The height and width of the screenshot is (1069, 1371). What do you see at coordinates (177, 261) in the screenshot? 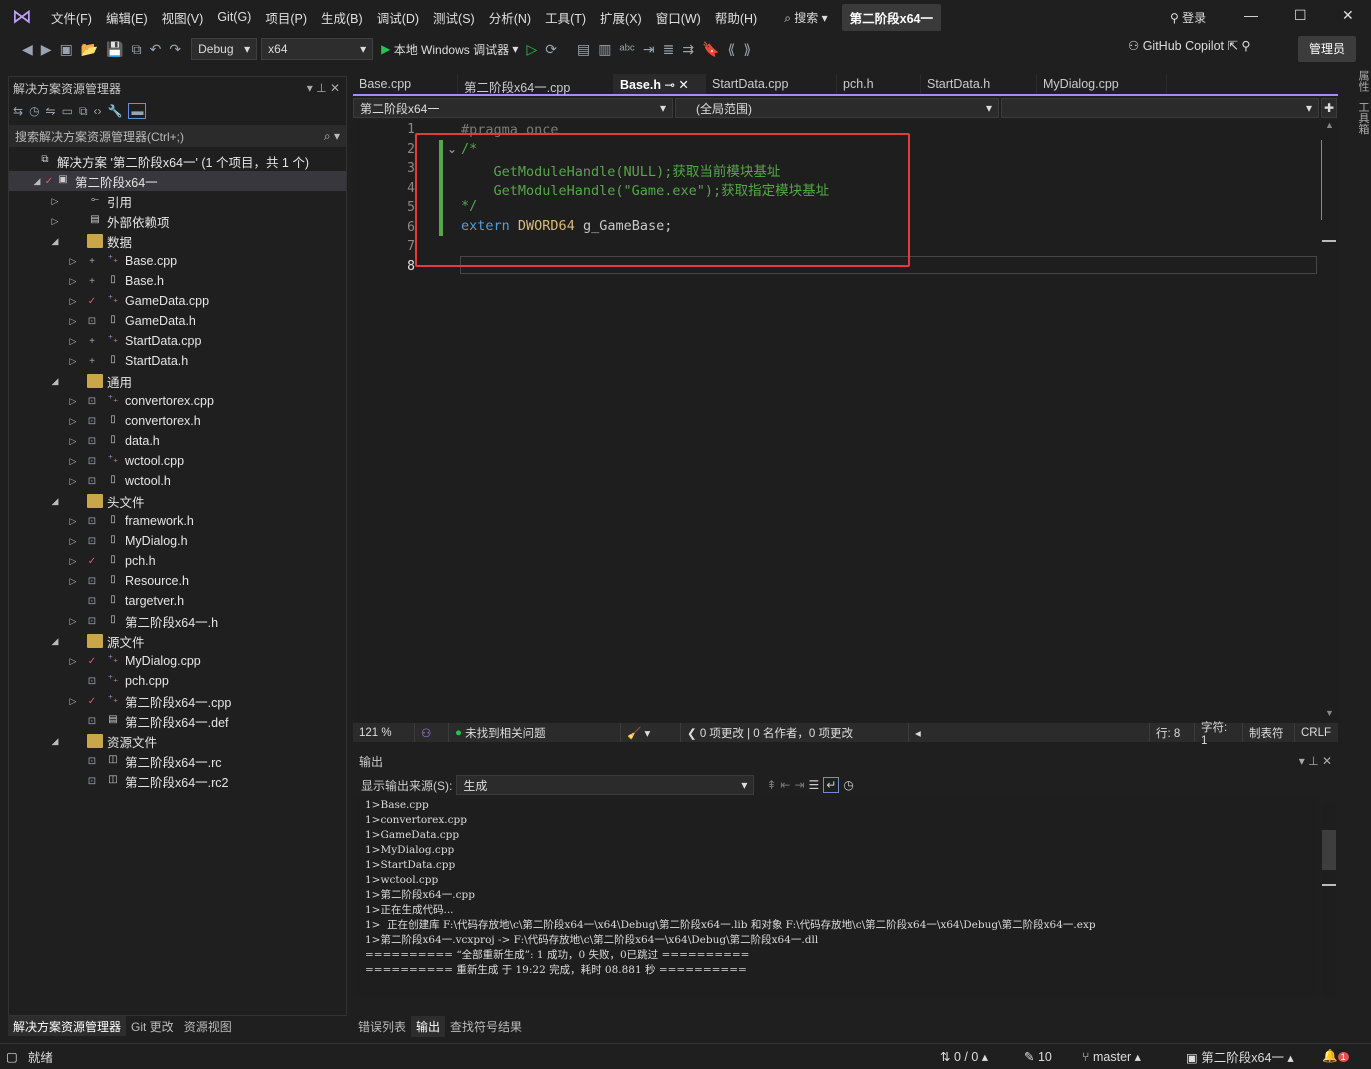
I see `tree-item: ▷ + ⁺₊ Base.cpp` at bounding box center [177, 261].